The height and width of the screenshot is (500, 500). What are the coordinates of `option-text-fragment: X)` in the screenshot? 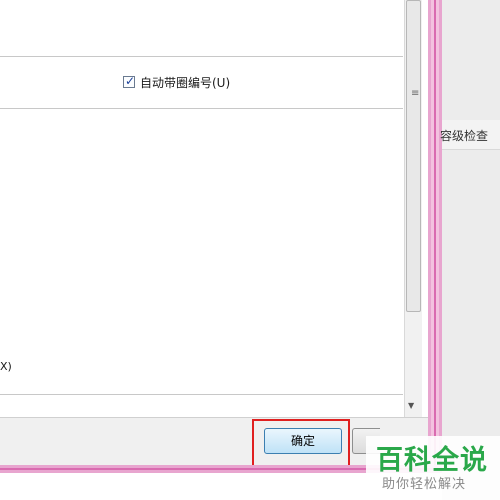 It's located at (6, 366).